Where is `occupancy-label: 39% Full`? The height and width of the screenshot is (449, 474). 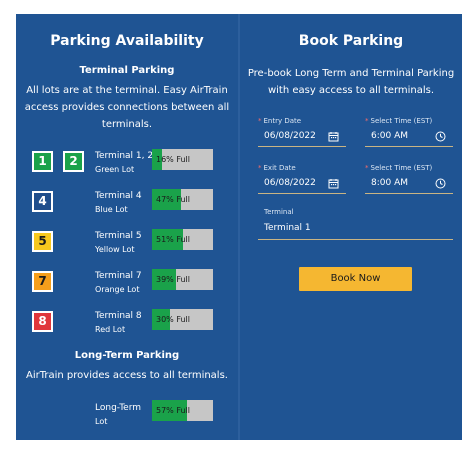
occupancy-label: 39% Full is located at coordinates (173, 279).